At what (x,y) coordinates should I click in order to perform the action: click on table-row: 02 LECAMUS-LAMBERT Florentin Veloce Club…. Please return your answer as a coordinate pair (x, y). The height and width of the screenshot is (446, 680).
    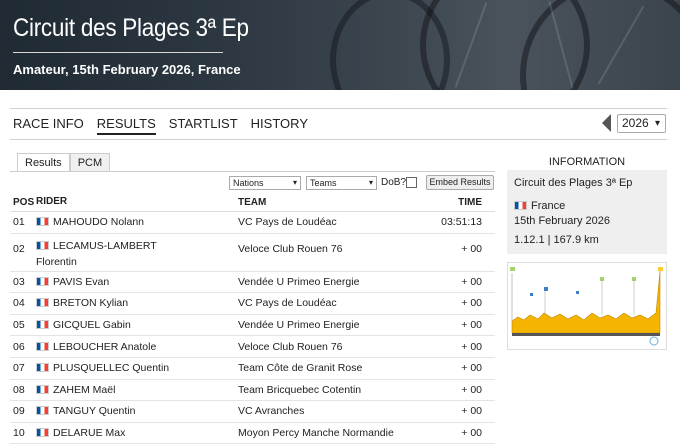
    Looking at the image, I should click on (252, 253).